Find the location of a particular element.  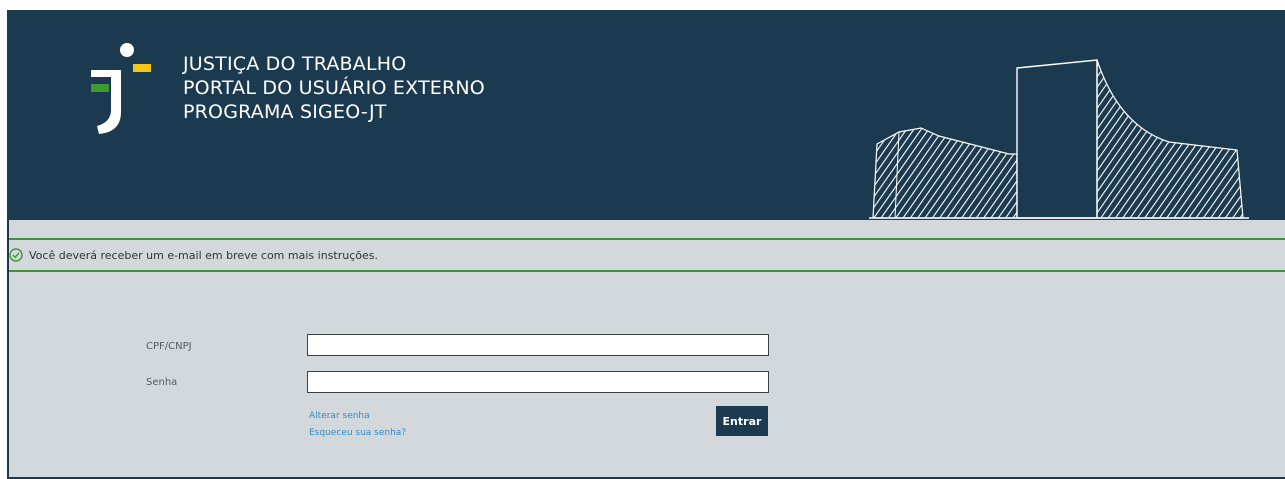

jt-logo-icon is located at coordinates (121, 88).